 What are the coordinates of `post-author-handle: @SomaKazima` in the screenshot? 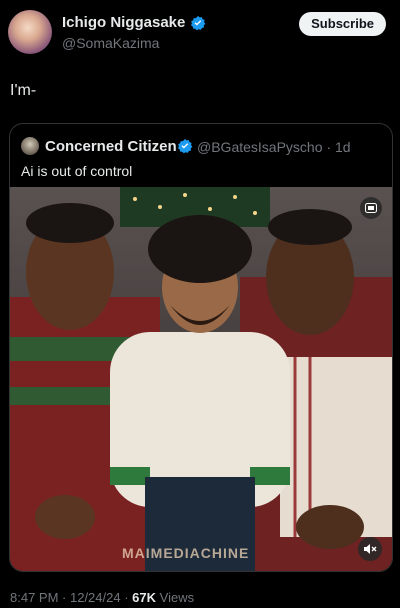 It's located at (110, 43).